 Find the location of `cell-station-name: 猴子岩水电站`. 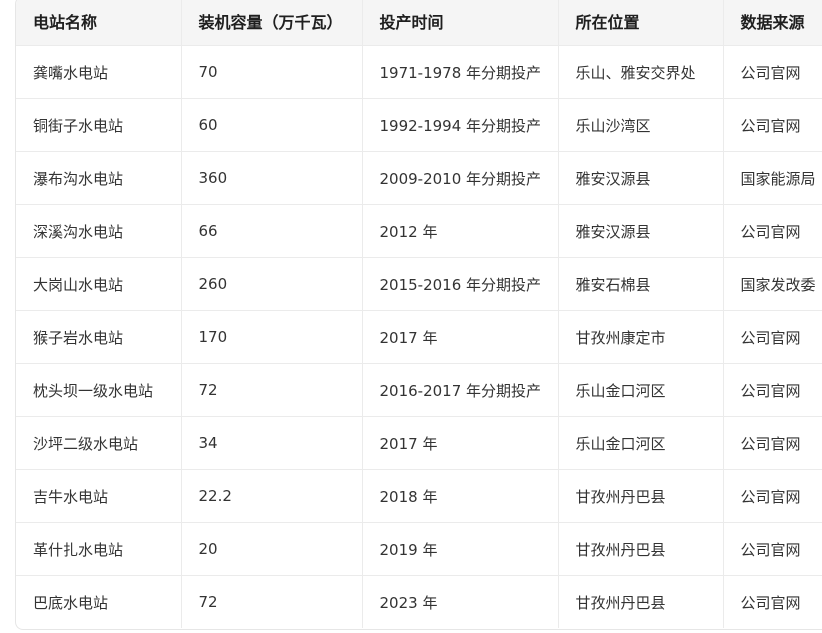

cell-station-name: 猴子岩水电站 is located at coordinates (99, 337).